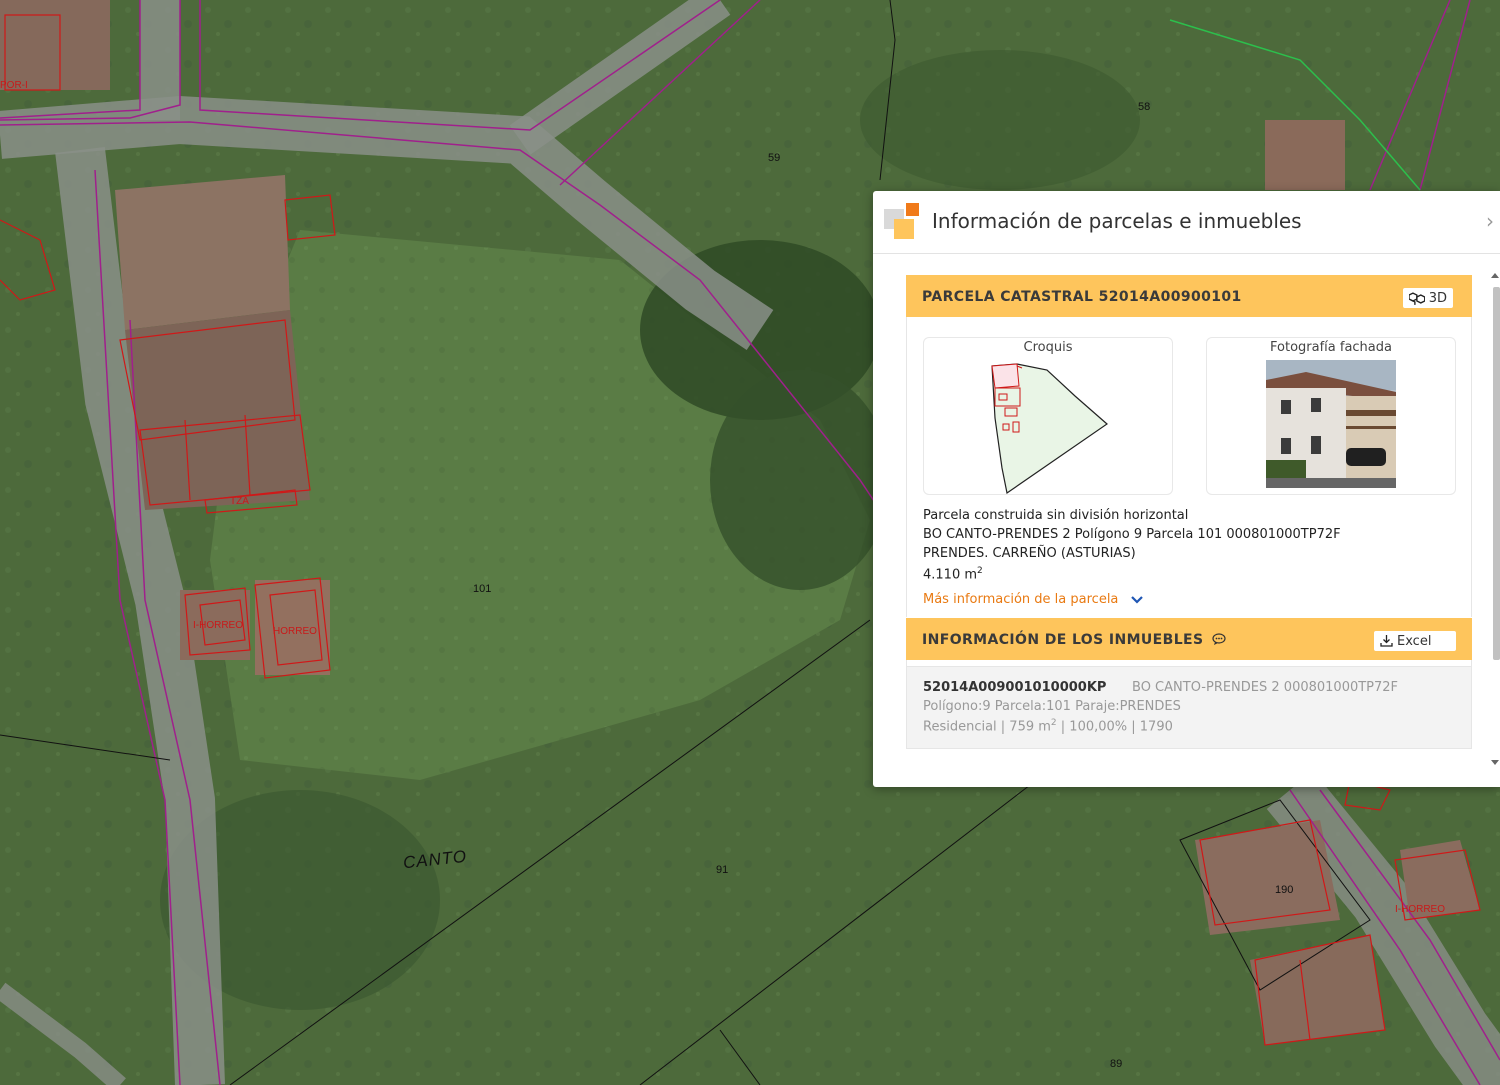 This screenshot has width=1500, height=1085. Describe the element at coordinates (1495, 275) in the screenshot. I see `scroll-up-icon` at that location.